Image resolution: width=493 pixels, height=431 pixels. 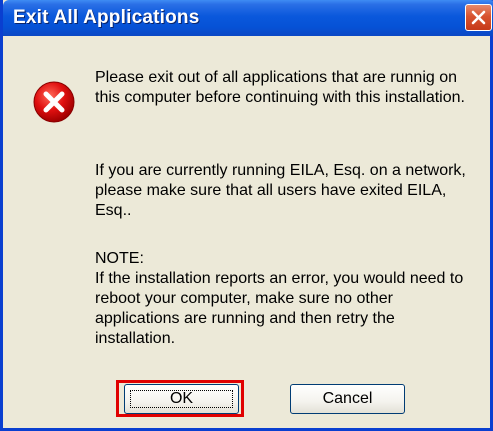 I want to click on ok-button: OK, so click(x=181, y=399).